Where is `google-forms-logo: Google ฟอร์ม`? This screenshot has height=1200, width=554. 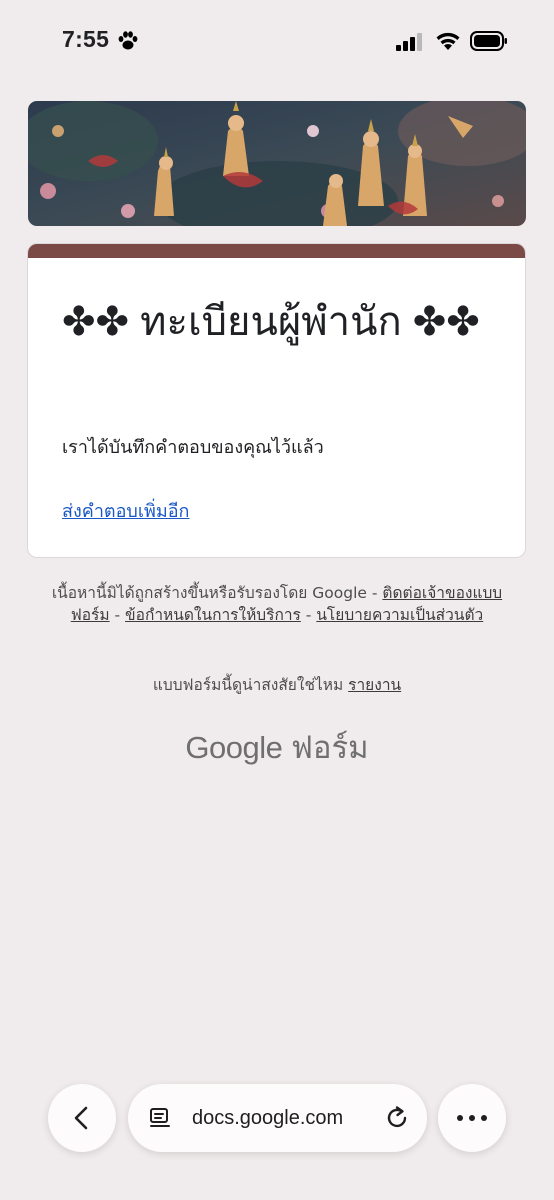
google-forms-logo: Google ฟอร์ม is located at coordinates (277, 747).